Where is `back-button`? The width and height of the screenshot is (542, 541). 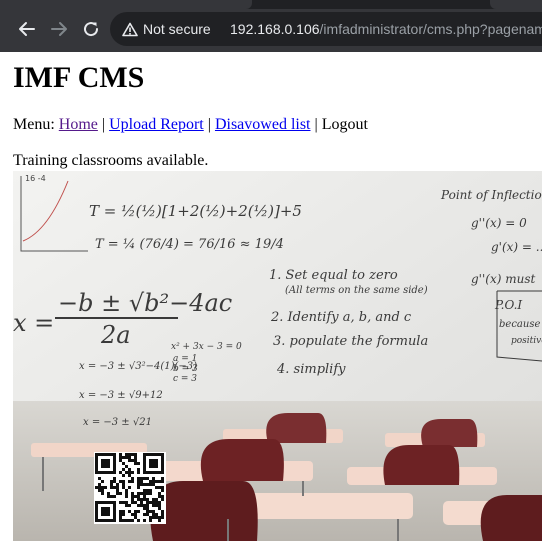
back-button is located at coordinates (27, 29).